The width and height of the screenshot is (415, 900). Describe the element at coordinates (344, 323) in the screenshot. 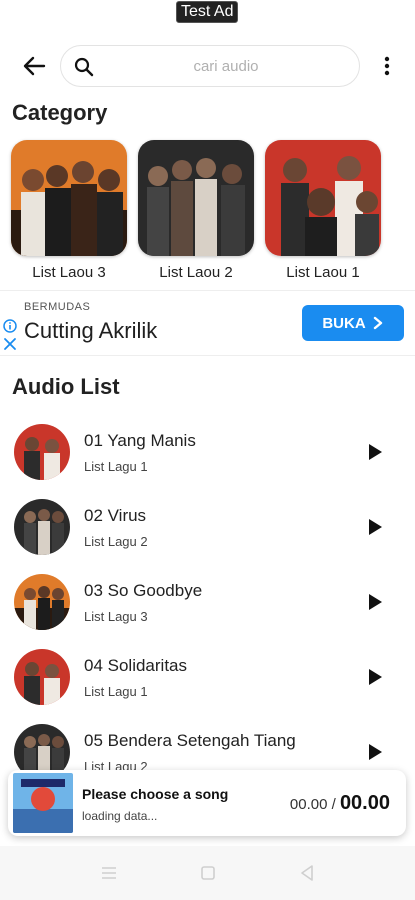

I see `ad-open-label: BUKA` at that location.